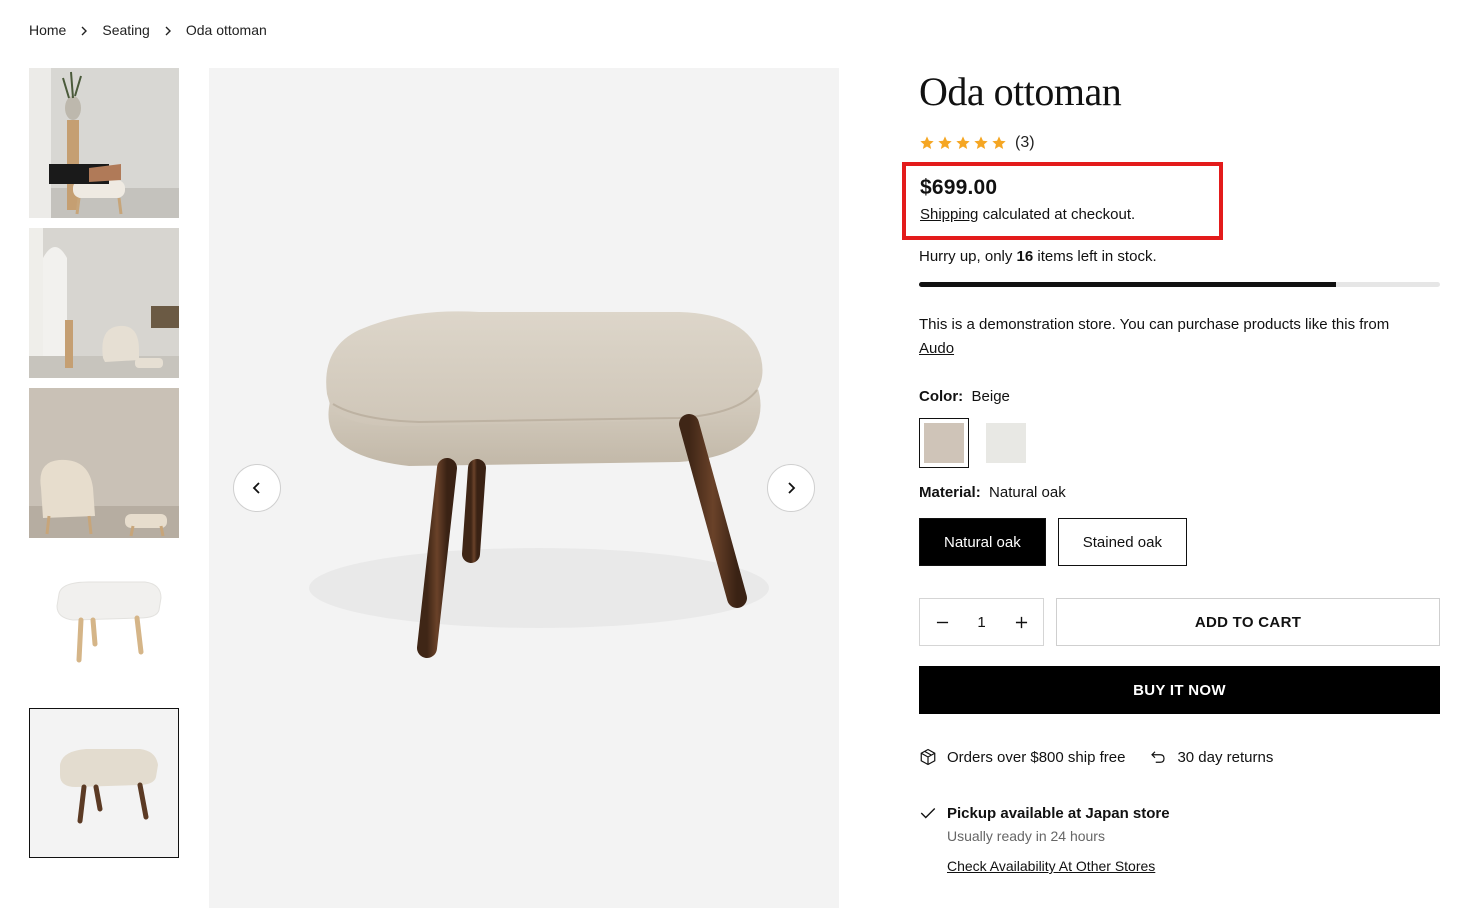 This screenshot has height=923, width=1471. I want to click on checkmark-icon, so click(928, 813).